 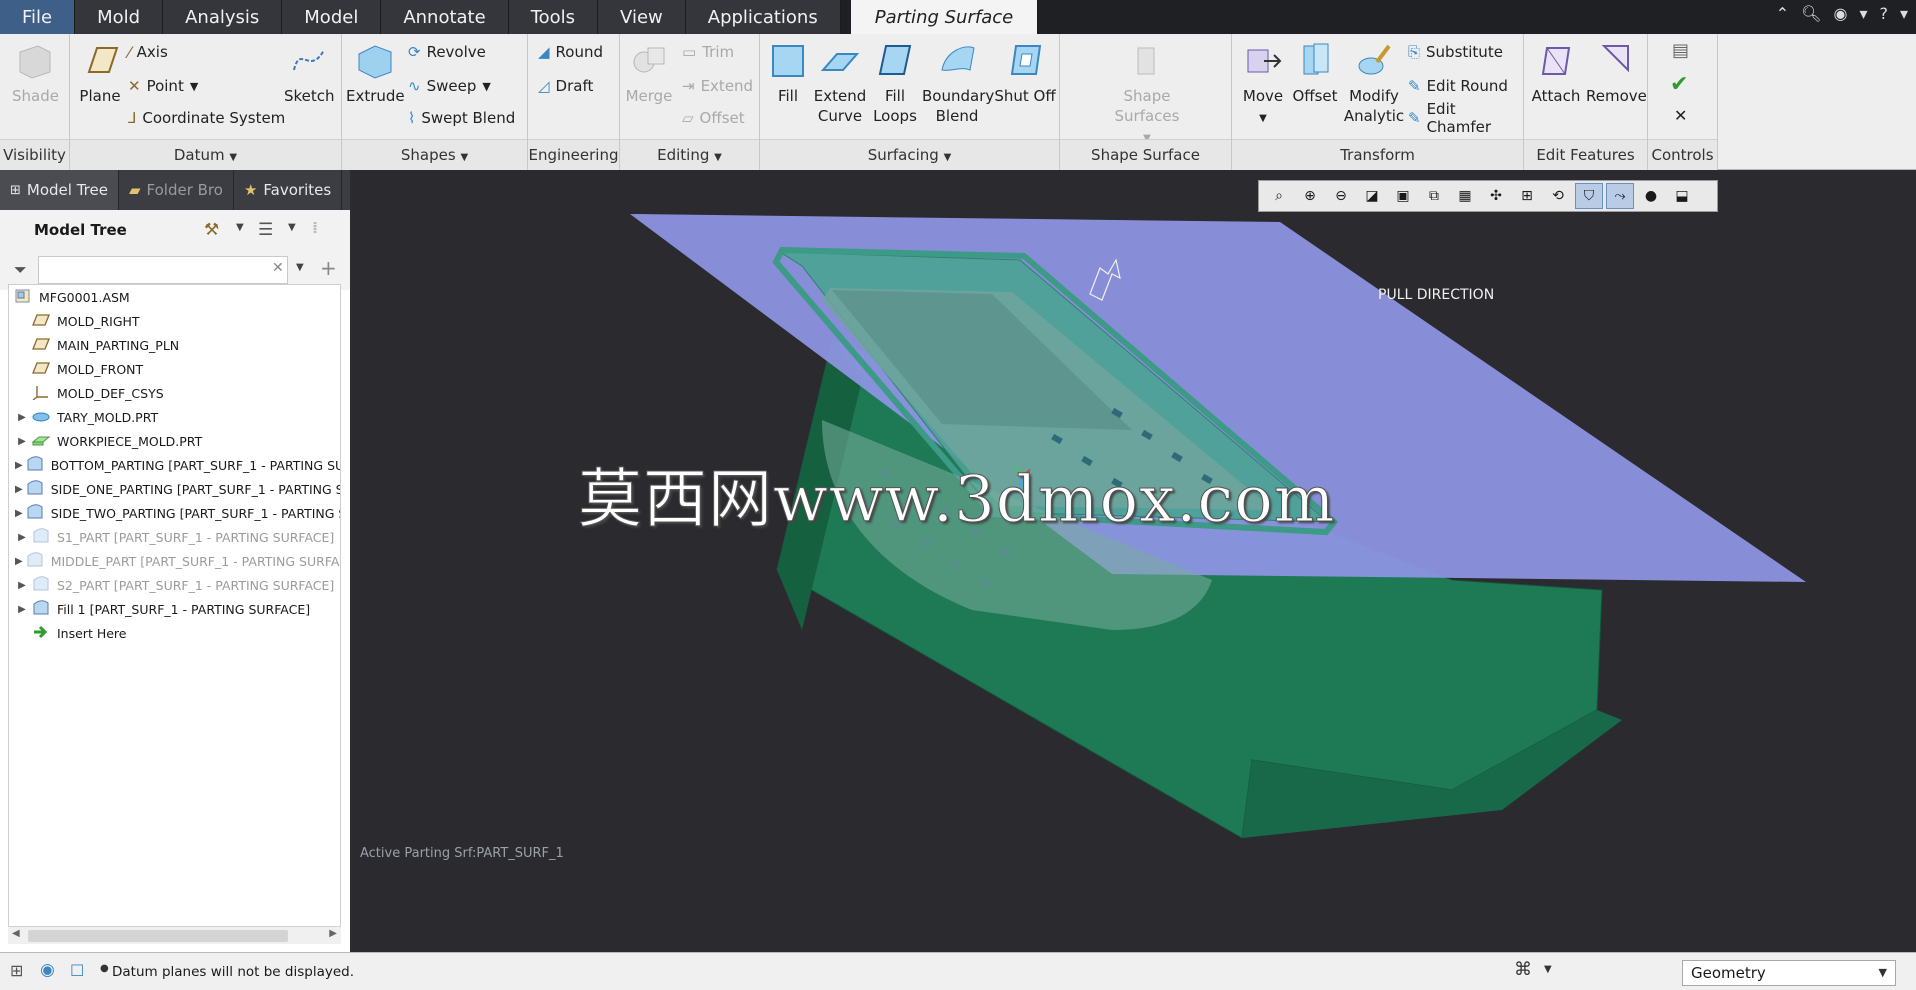 What do you see at coordinates (449, 86) in the screenshot?
I see `sweep-button: ∿ Sweep ▼` at bounding box center [449, 86].